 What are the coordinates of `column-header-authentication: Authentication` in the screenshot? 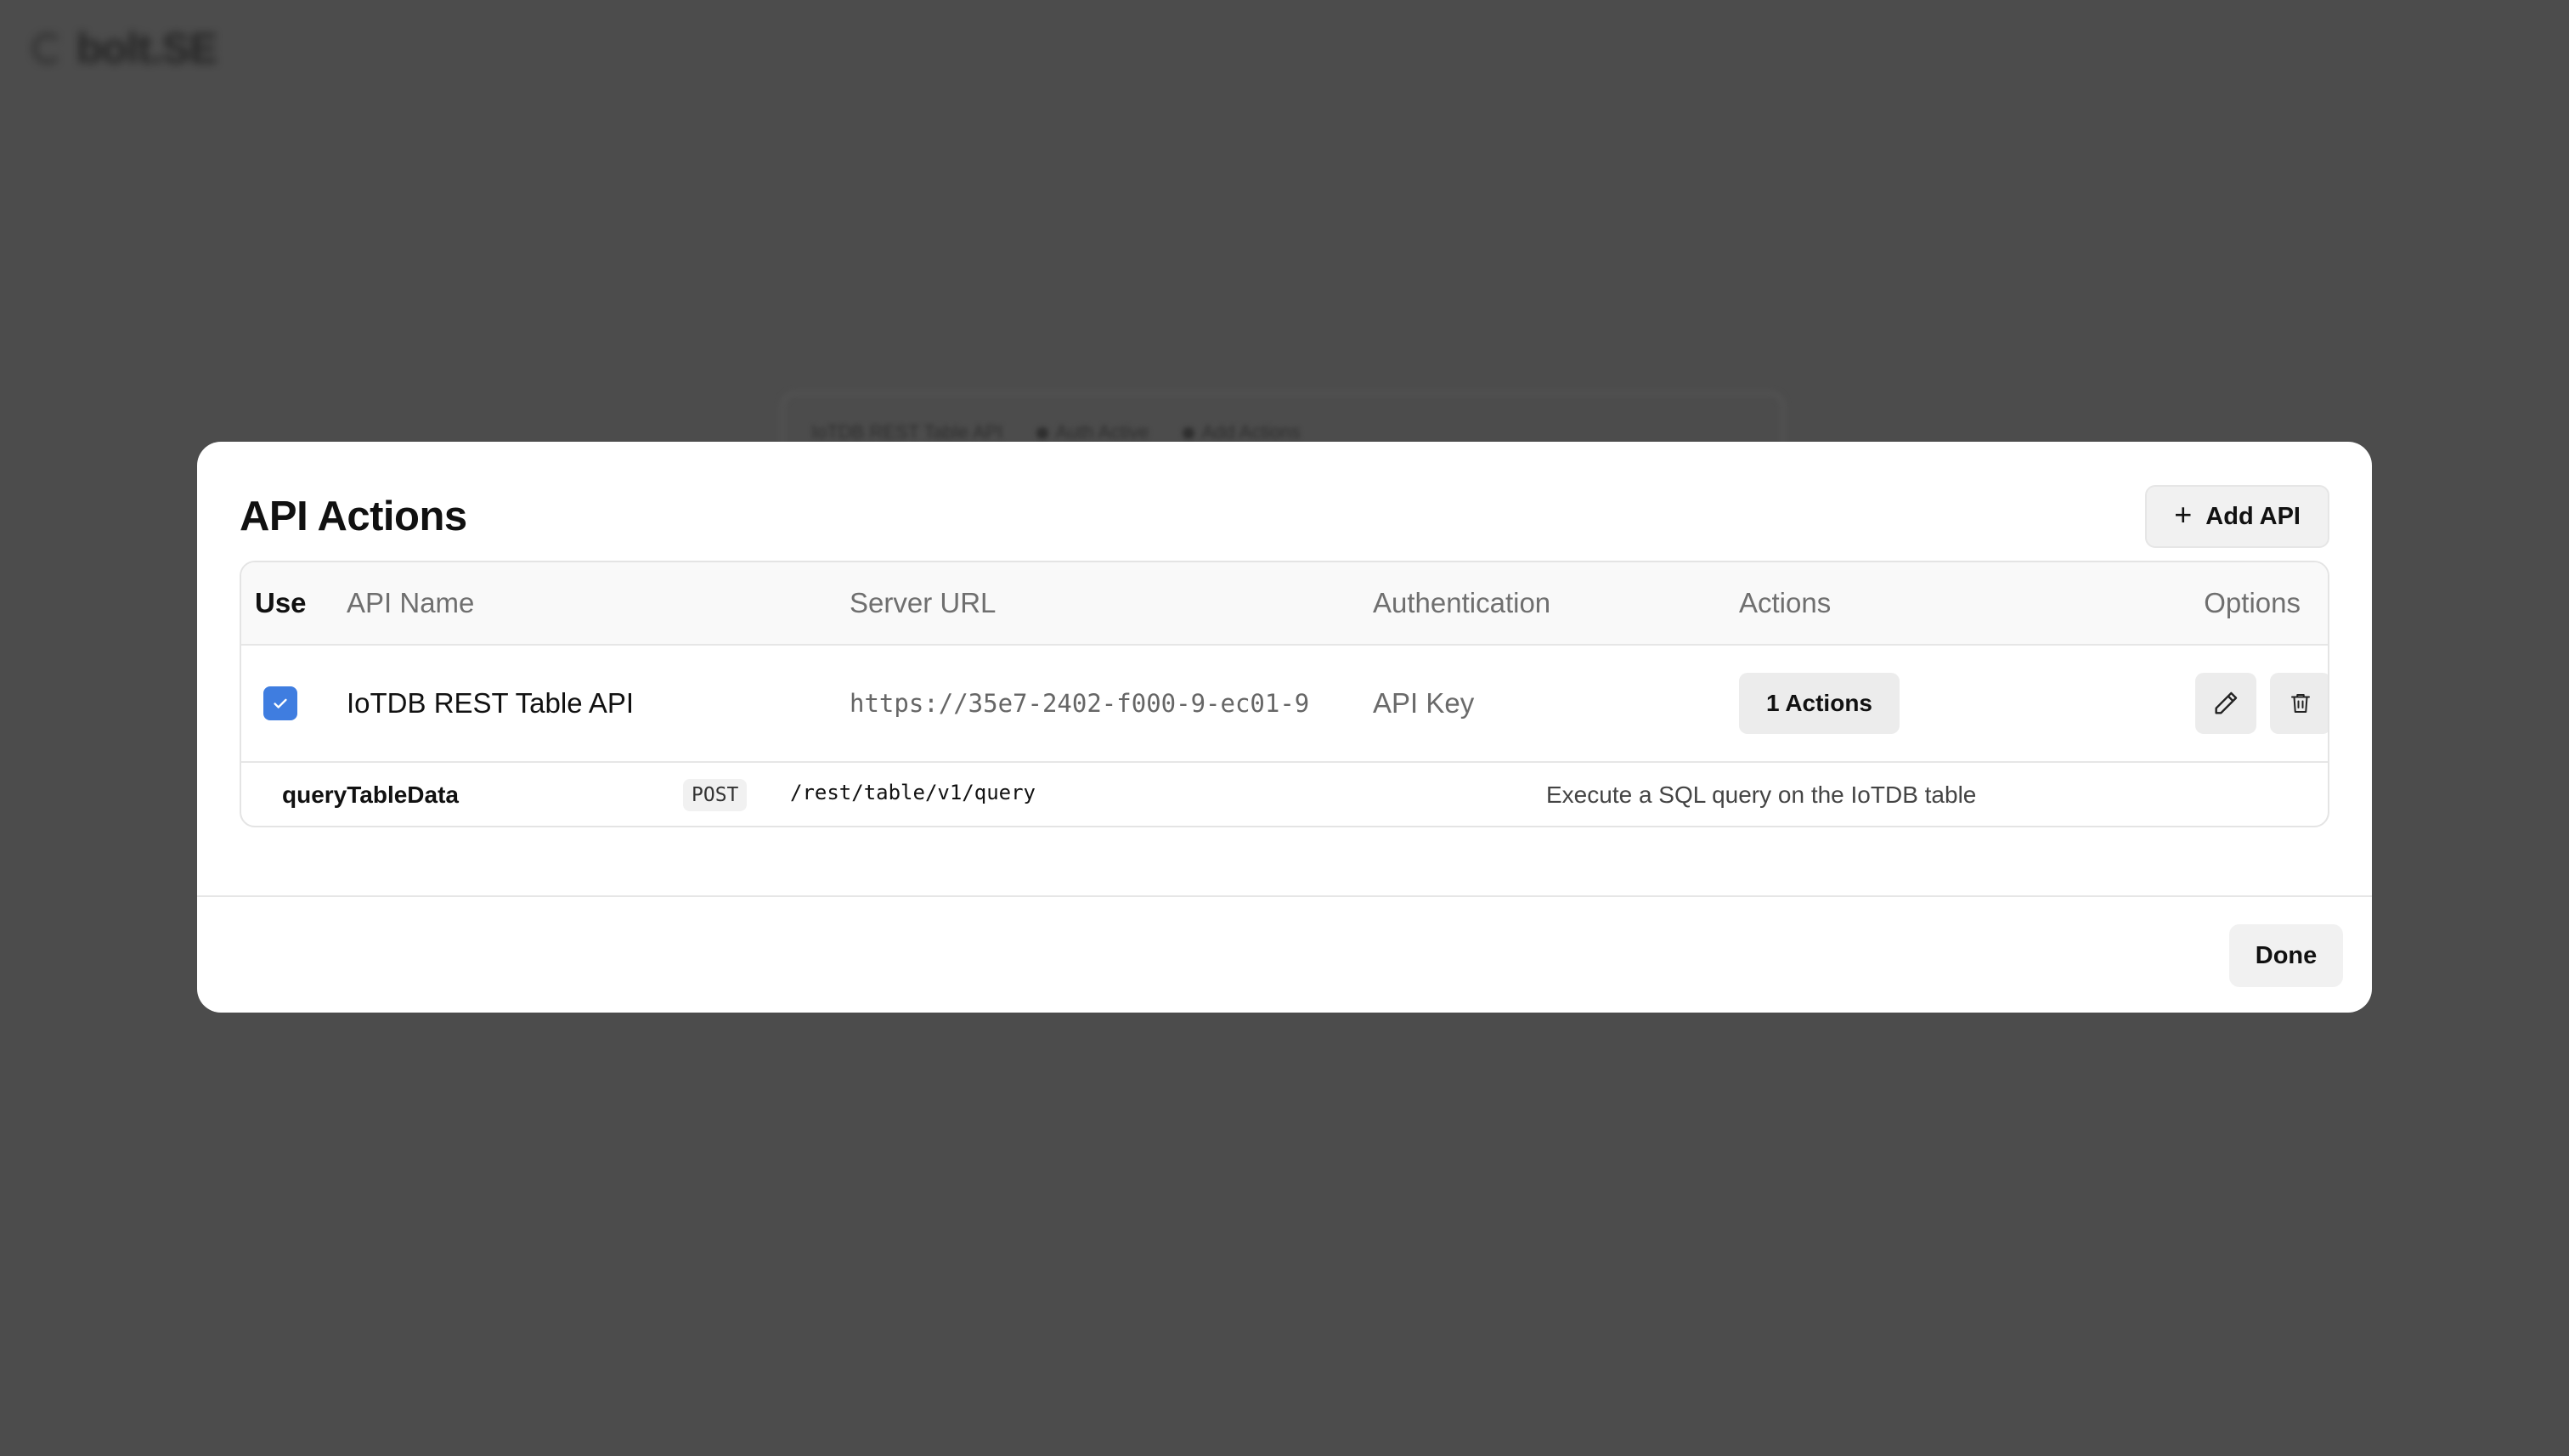 It's located at (1462, 603).